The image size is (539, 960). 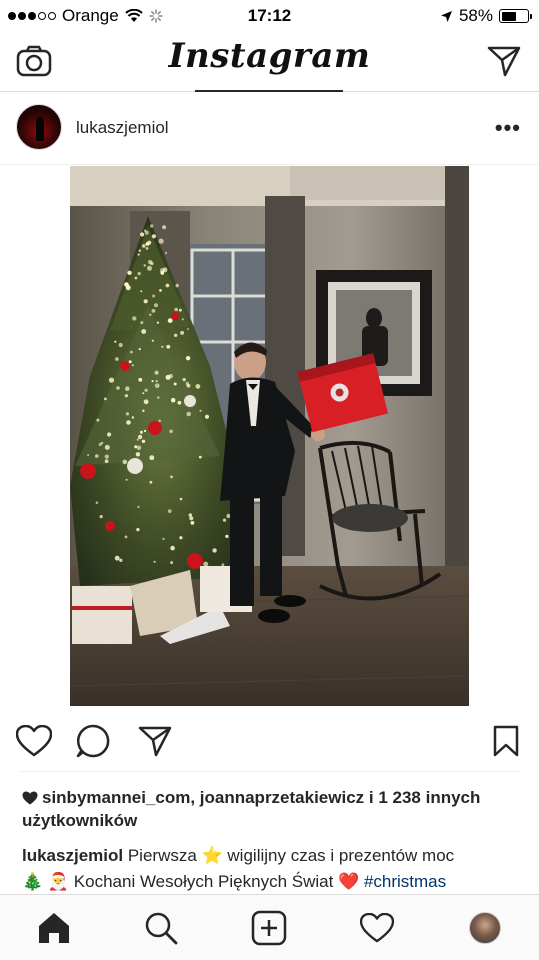 What do you see at coordinates (446, 16) in the screenshot?
I see `location-arrow-icon` at bounding box center [446, 16].